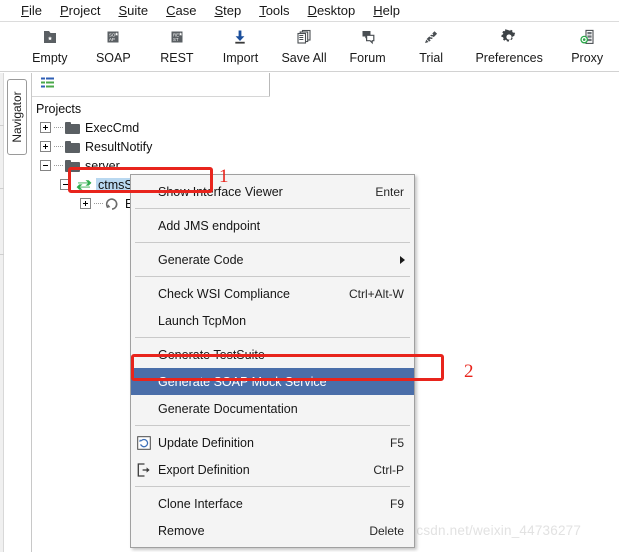 The height and width of the screenshot is (552, 619). What do you see at coordinates (272, 259) in the screenshot?
I see `menu-item-generate-code: Generate Code` at bounding box center [272, 259].